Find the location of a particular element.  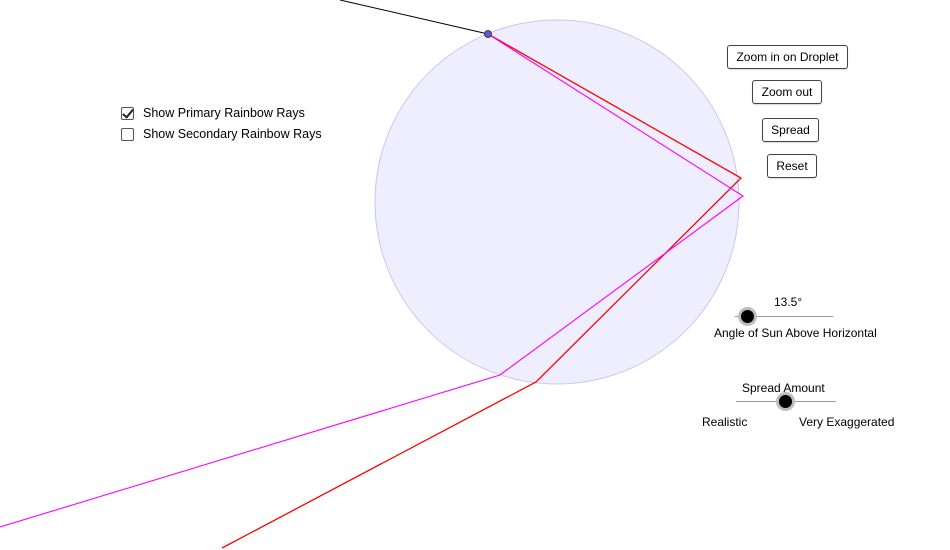

primary-checkbox-box is located at coordinates (127, 112).